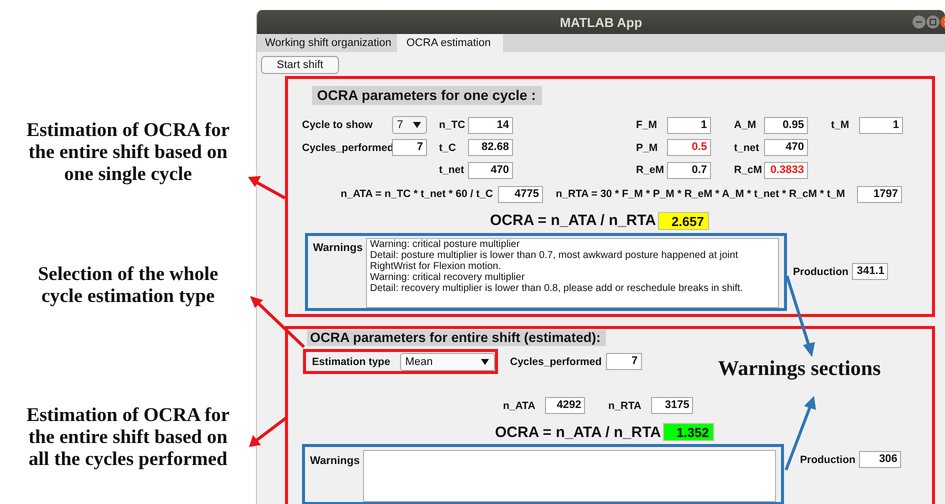 The width and height of the screenshot is (945, 504). Describe the element at coordinates (520, 194) in the screenshot. I see `input-field: 4775` at that location.